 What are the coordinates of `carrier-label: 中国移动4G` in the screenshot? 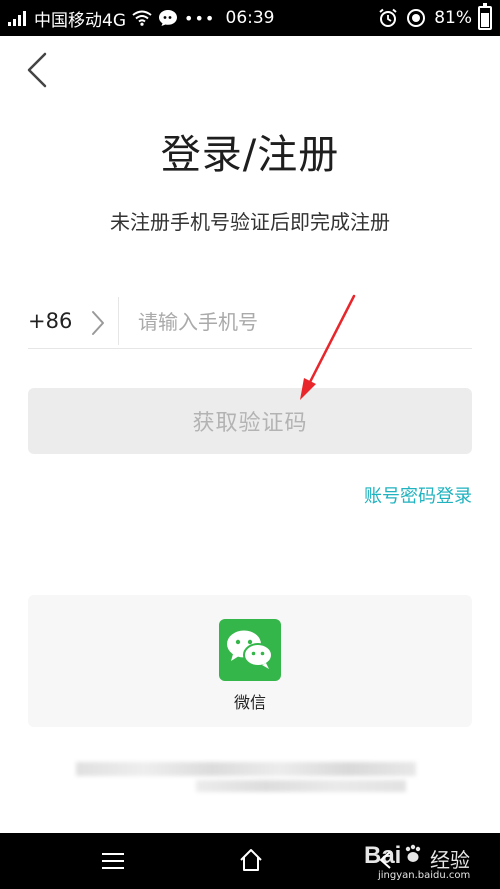 It's located at (80, 20).